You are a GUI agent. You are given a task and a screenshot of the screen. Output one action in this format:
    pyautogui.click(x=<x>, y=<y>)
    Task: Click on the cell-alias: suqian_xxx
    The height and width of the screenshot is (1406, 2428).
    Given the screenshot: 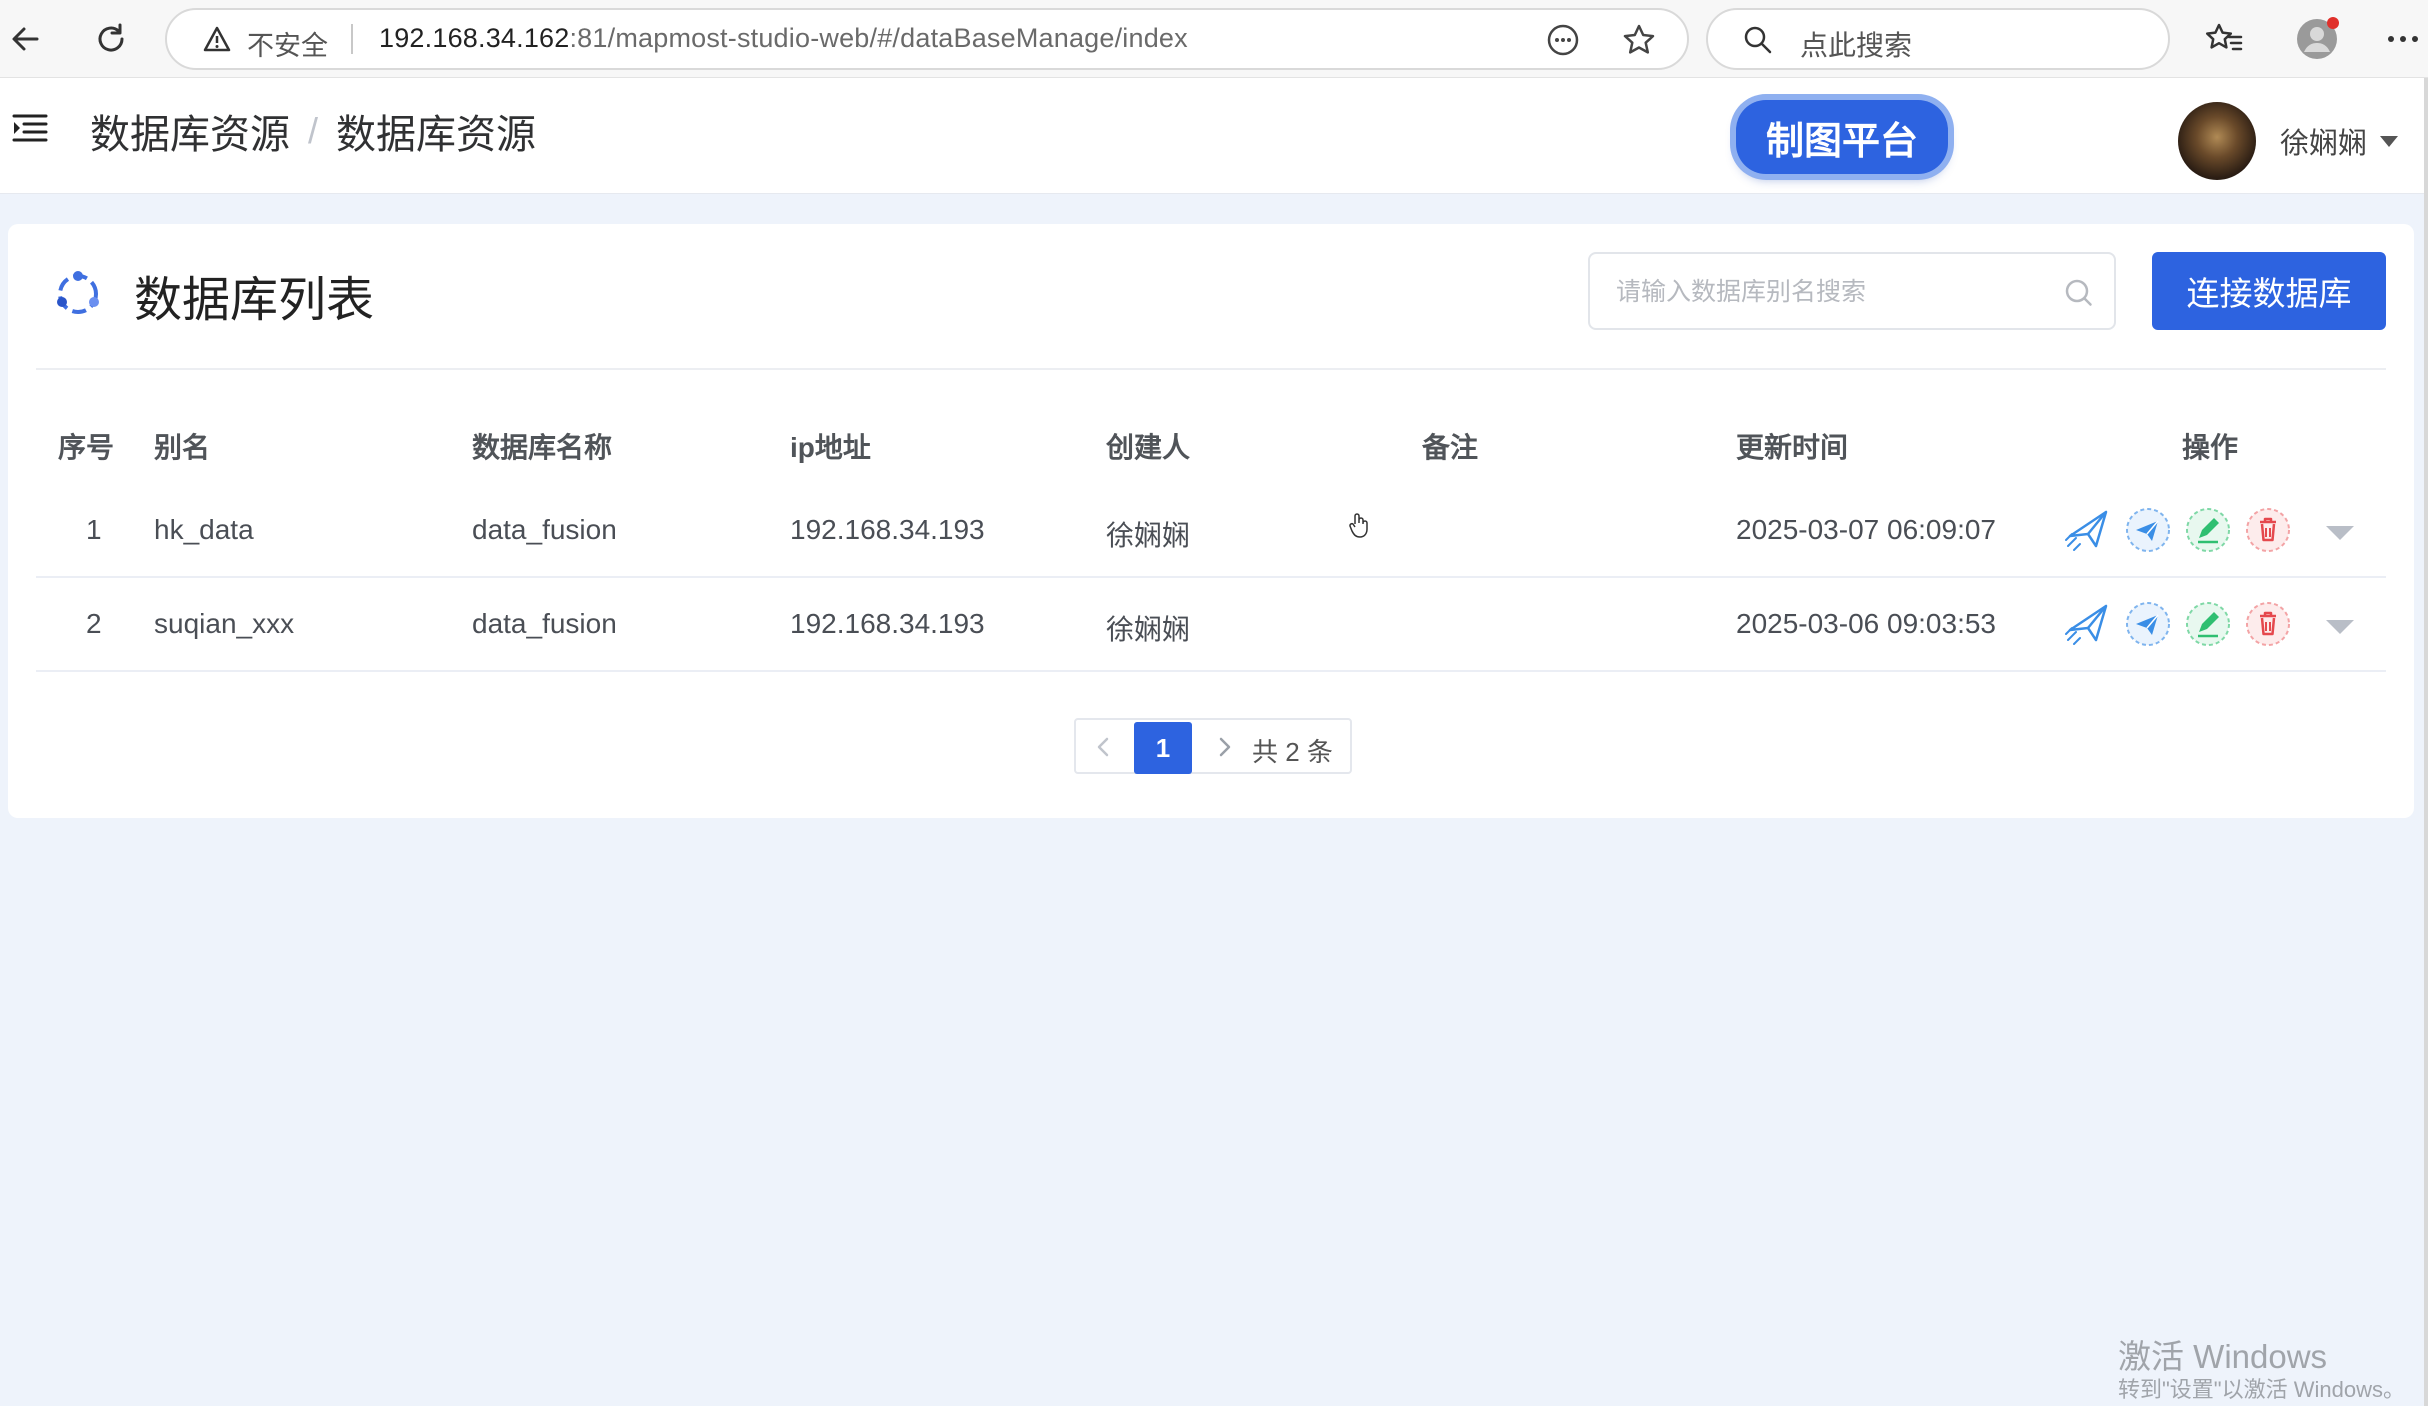 What is the action you would take?
    pyautogui.click(x=224, y=623)
    